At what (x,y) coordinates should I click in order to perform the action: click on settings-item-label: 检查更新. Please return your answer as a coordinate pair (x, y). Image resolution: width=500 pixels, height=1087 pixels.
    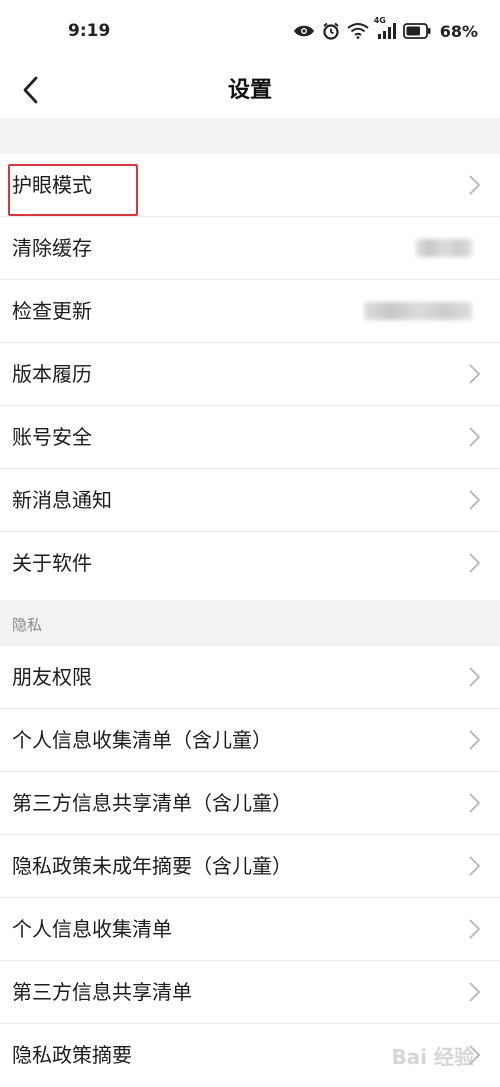
    Looking at the image, I should click on (52, 311).